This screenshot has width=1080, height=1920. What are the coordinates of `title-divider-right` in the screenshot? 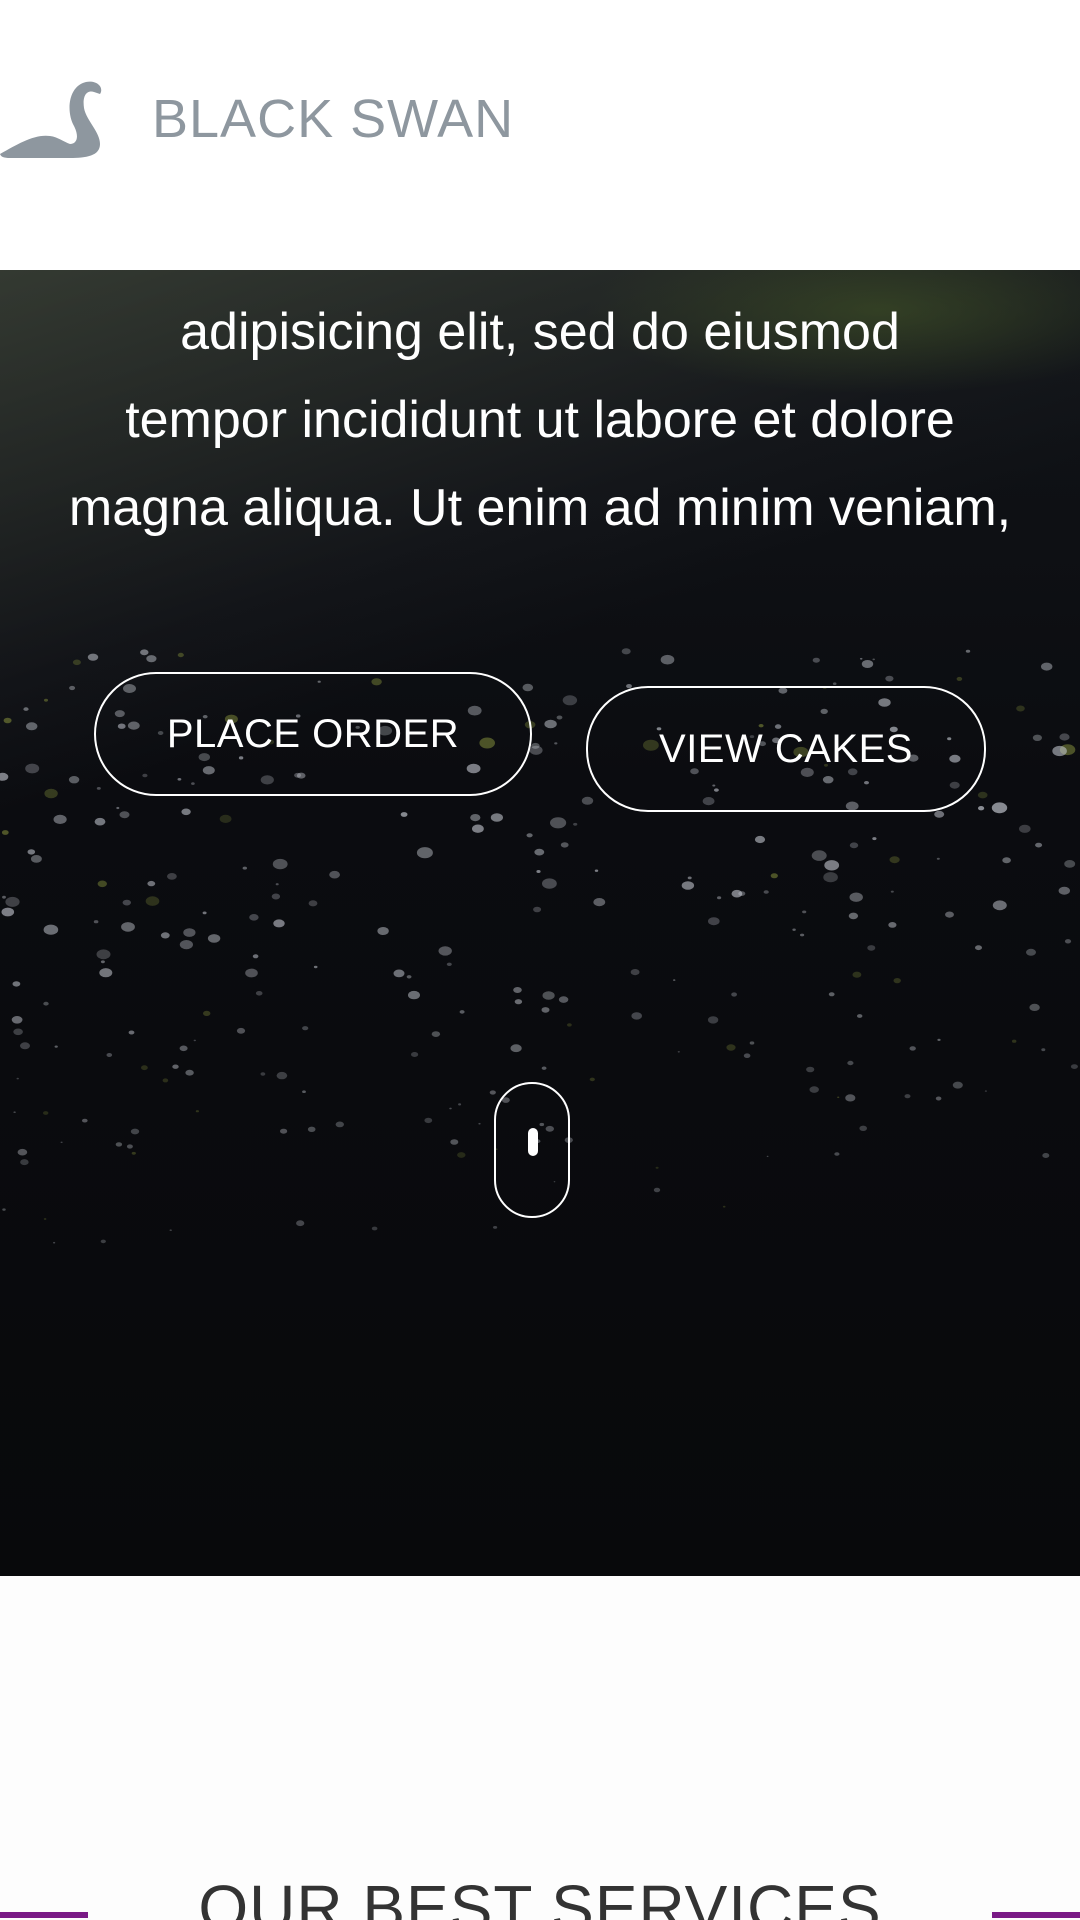 It's located at (1036, 1915).